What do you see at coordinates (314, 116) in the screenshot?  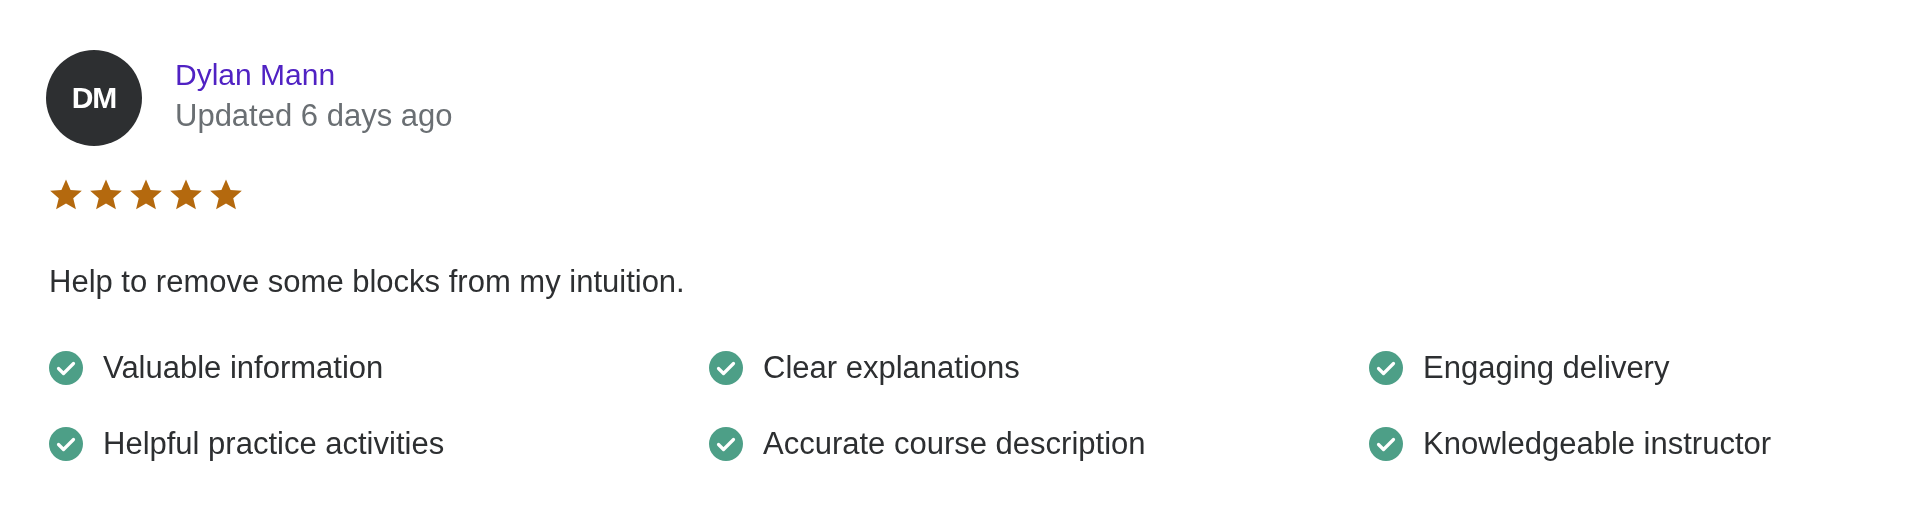 I see `updated-time: Updated 6 days ago` at bounding box center [314, 116].